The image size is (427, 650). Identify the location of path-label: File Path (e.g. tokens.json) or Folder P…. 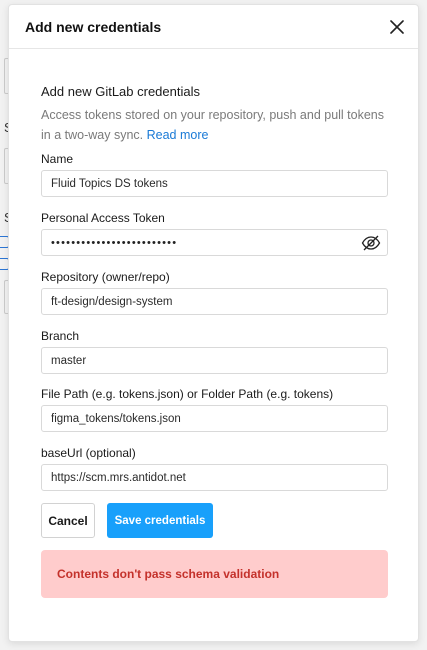
(187, 394).